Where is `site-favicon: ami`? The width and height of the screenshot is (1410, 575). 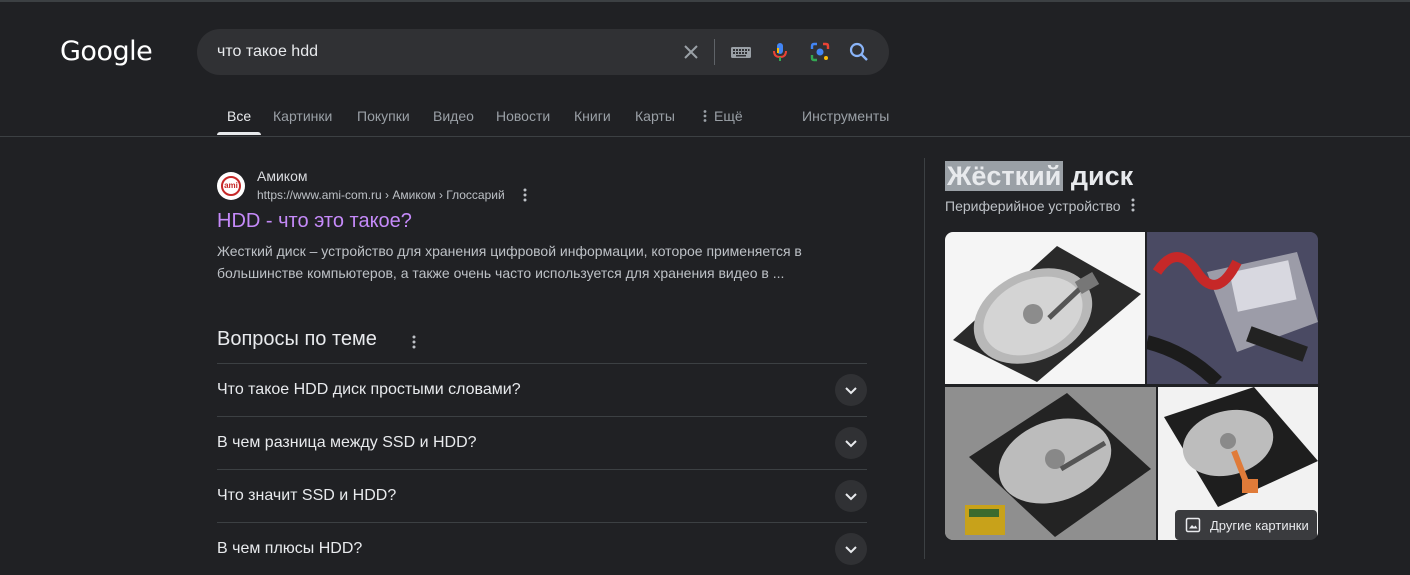
site-favicon: ami is located at coordinates (231, 186).